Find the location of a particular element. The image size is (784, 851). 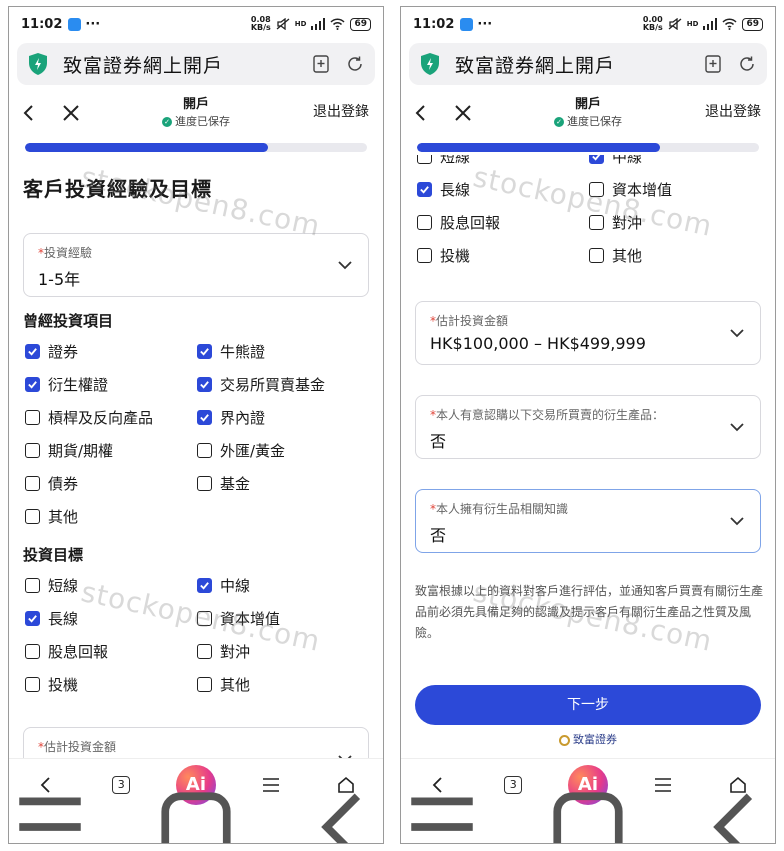

checkbox-label: 債券 is located at coordinates (63, 484).